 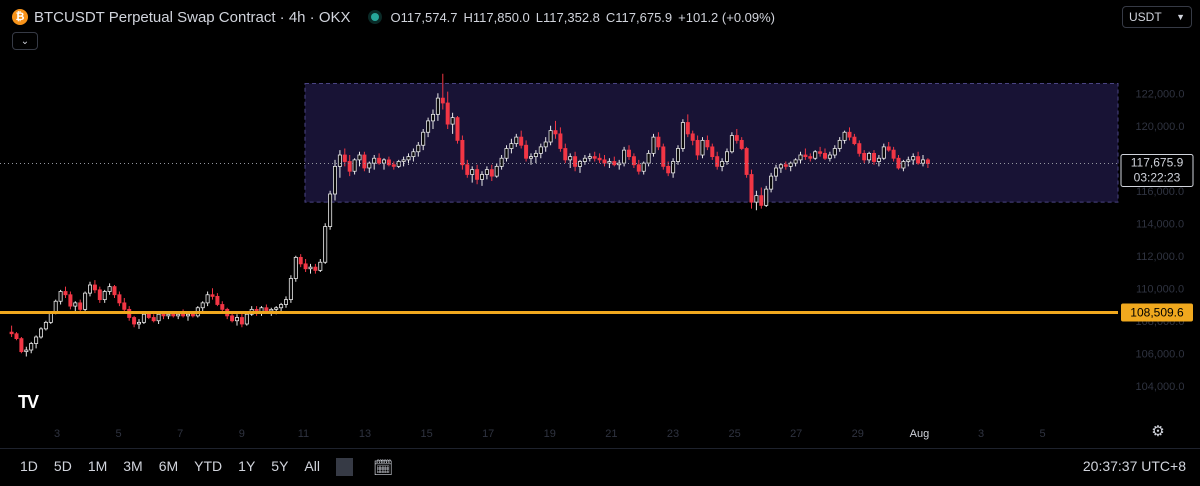 I want to click on x-tick-label: 11, so click(x=303, y=434).